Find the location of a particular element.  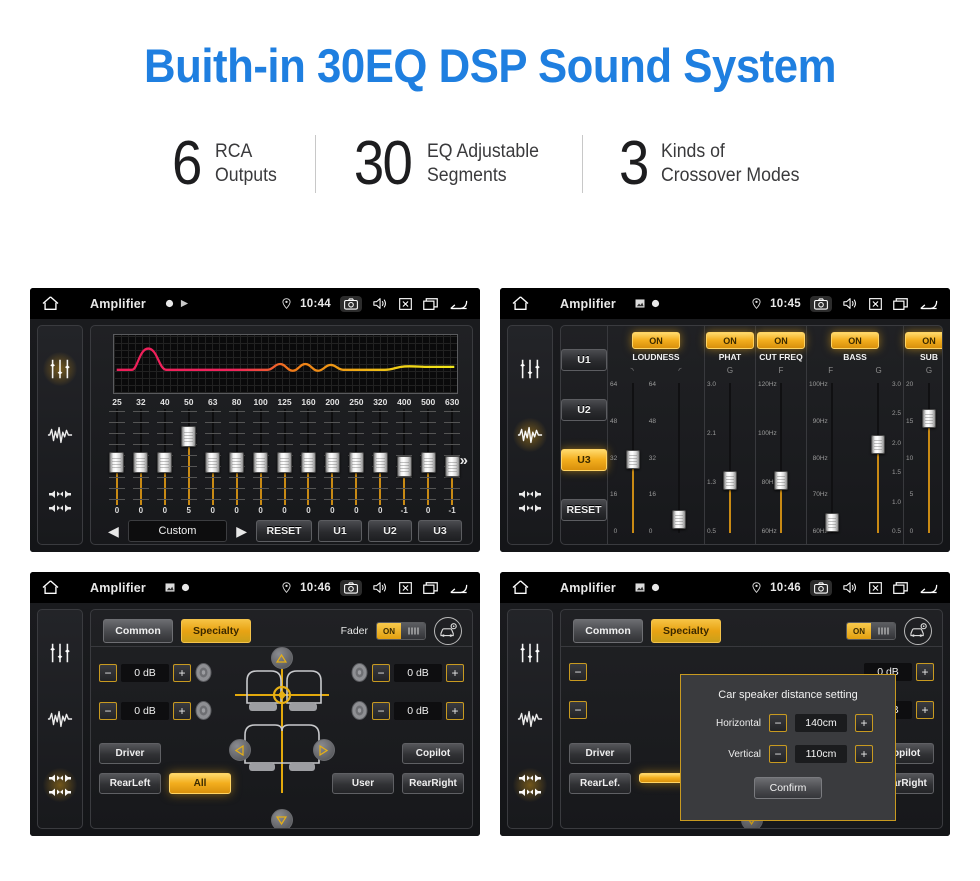

preset-u3-button: U3 is located at coordinates (584, 460).